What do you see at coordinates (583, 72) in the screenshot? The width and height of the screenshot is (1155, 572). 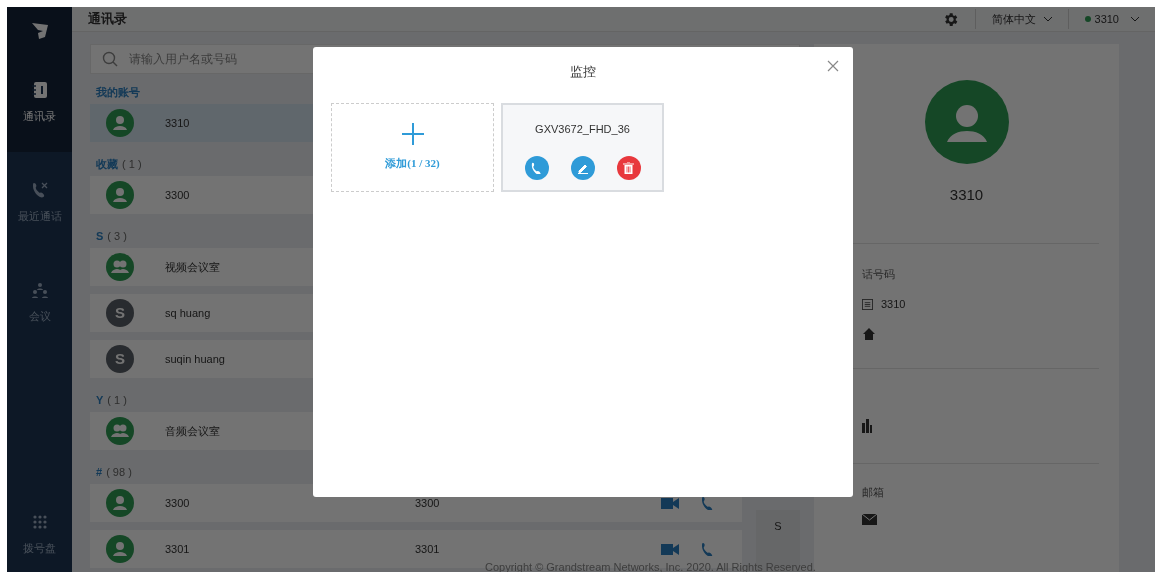 I see `dialog-title: 监控` at bounding box center [583, 72].